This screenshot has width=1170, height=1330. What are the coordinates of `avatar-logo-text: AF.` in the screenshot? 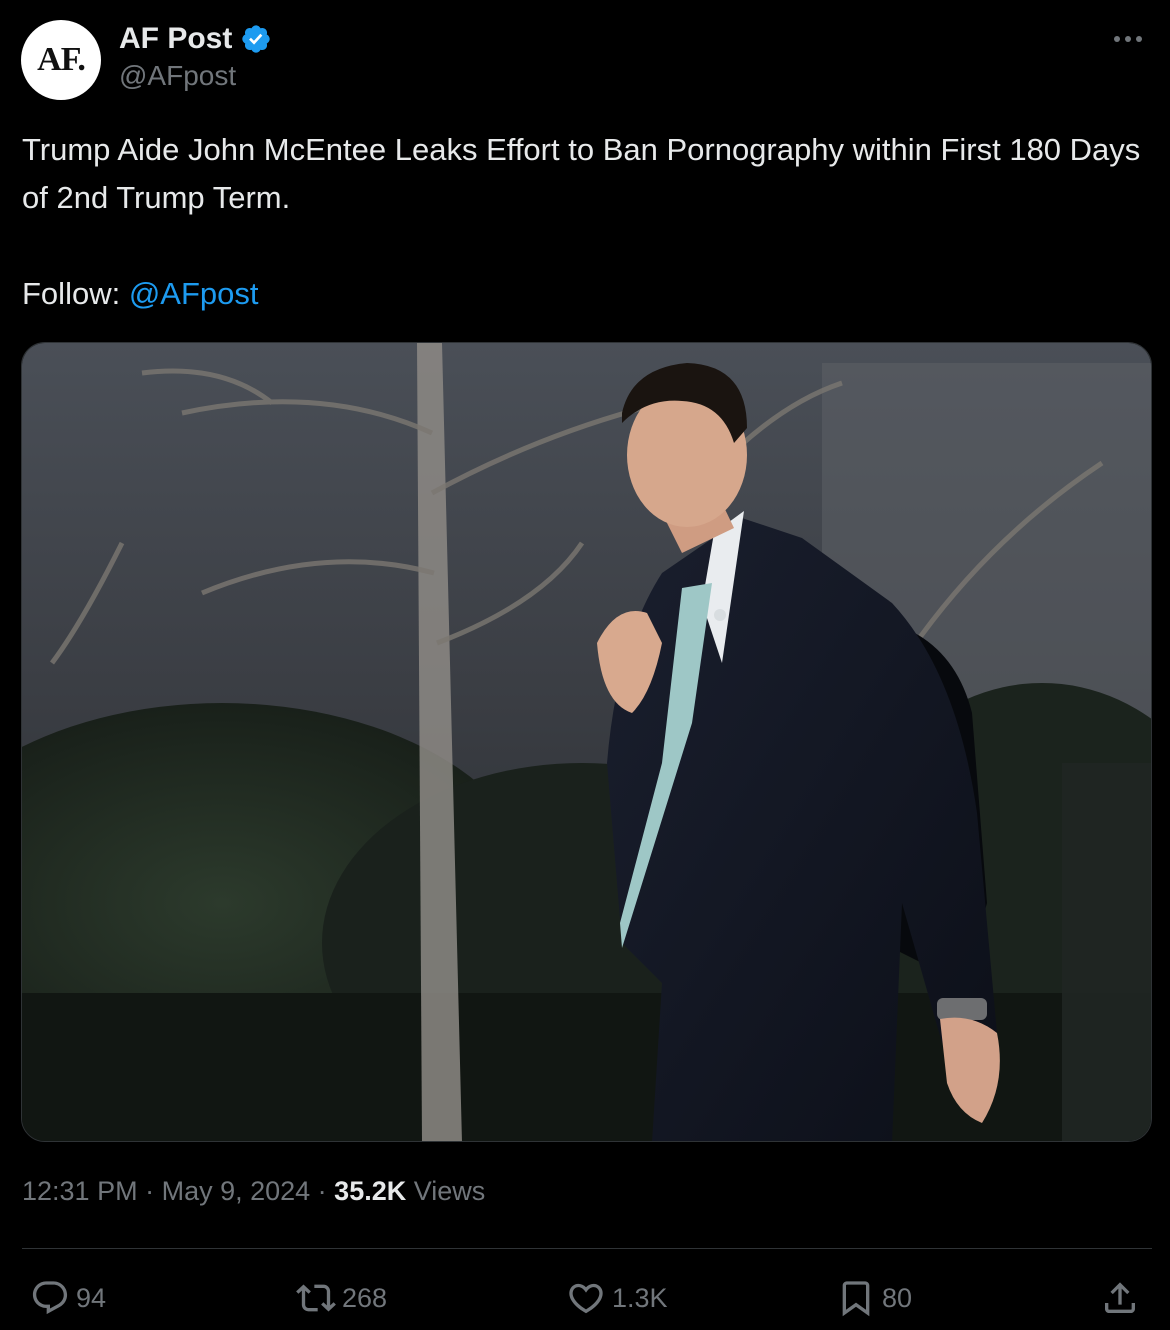 It's located at (61, 59).